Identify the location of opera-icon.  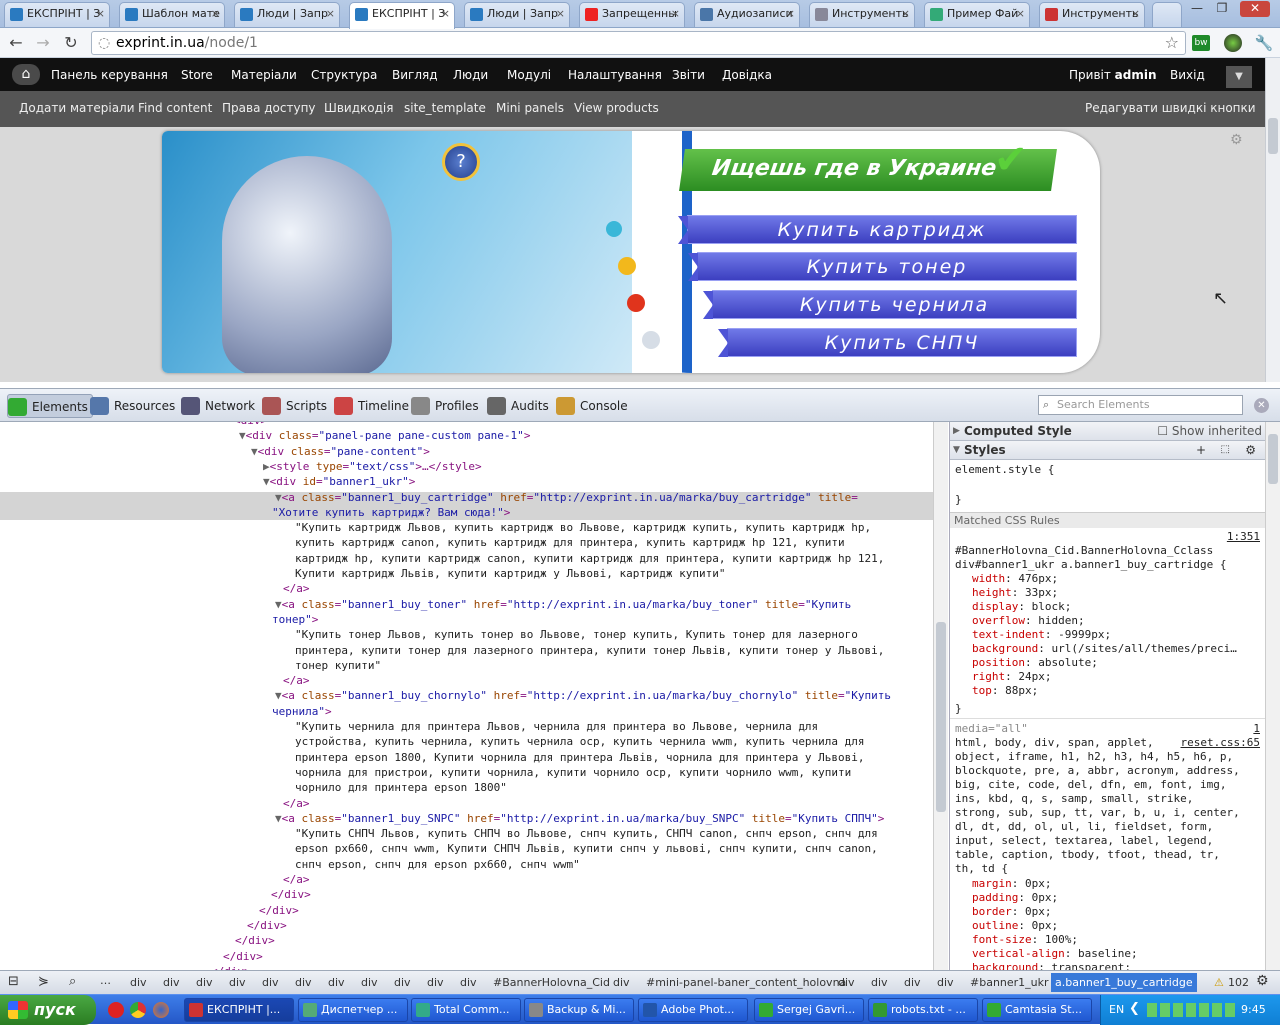
(116, 1010).